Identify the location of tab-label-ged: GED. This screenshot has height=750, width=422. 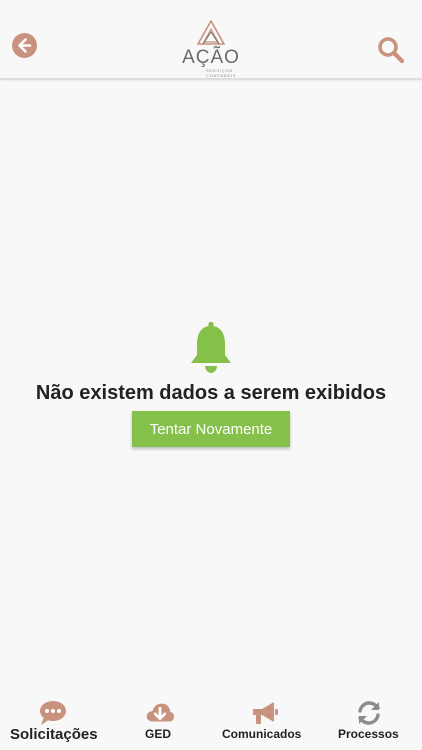
(158, 734).